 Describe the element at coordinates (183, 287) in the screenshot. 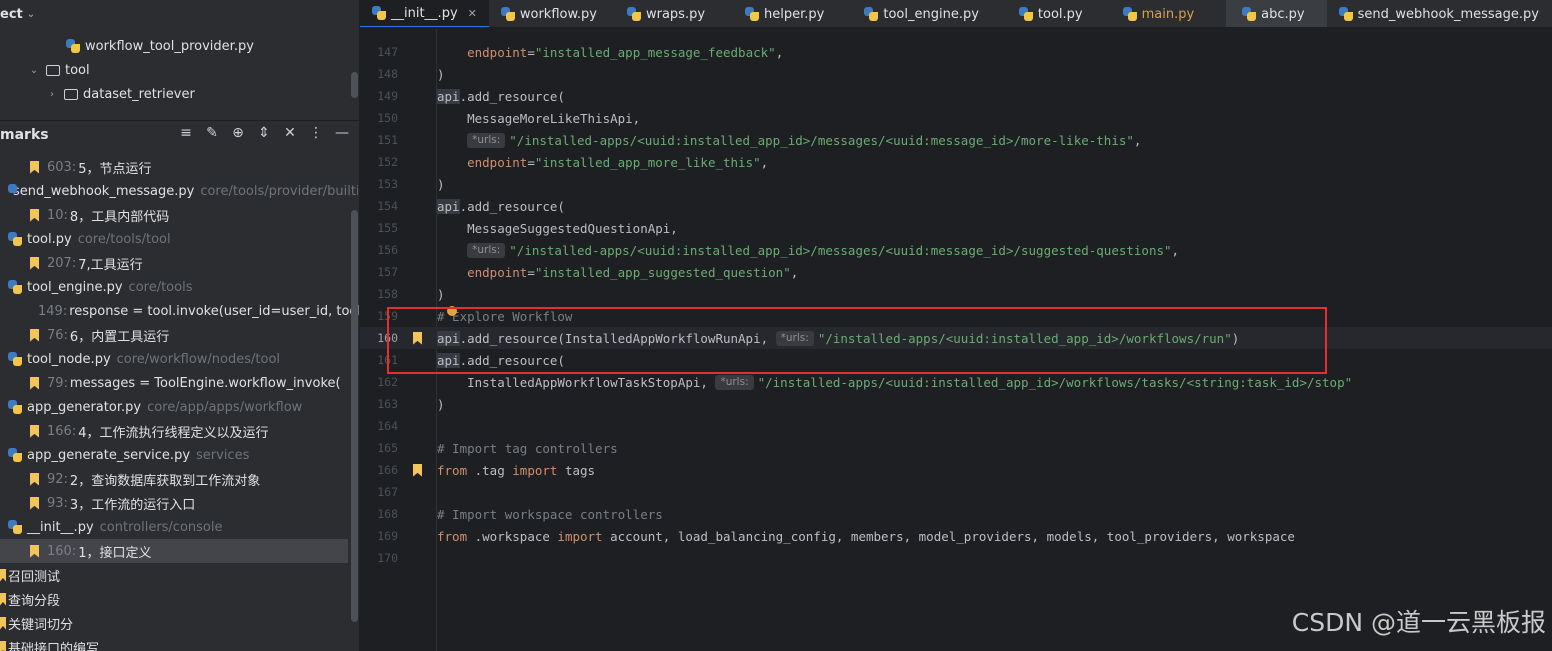

I see `bookmark-file-group: tool_engine.py core/tools` at that location.